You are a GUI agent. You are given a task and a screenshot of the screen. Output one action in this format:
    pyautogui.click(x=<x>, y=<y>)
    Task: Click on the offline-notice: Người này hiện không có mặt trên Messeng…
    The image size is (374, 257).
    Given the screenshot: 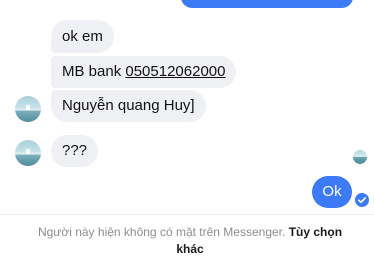 What is the action you would take?
    pyautogui.click(x=190, y=240)
    